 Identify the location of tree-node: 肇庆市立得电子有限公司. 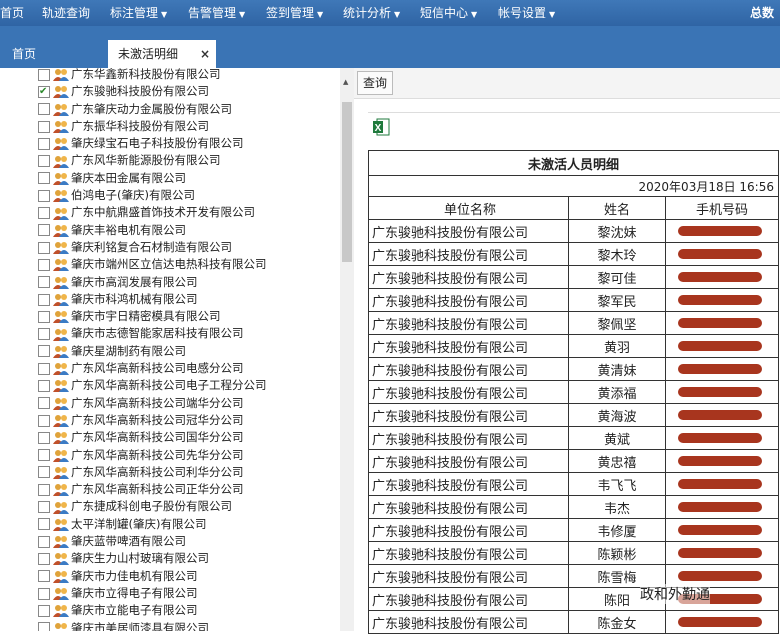
(152, 593).